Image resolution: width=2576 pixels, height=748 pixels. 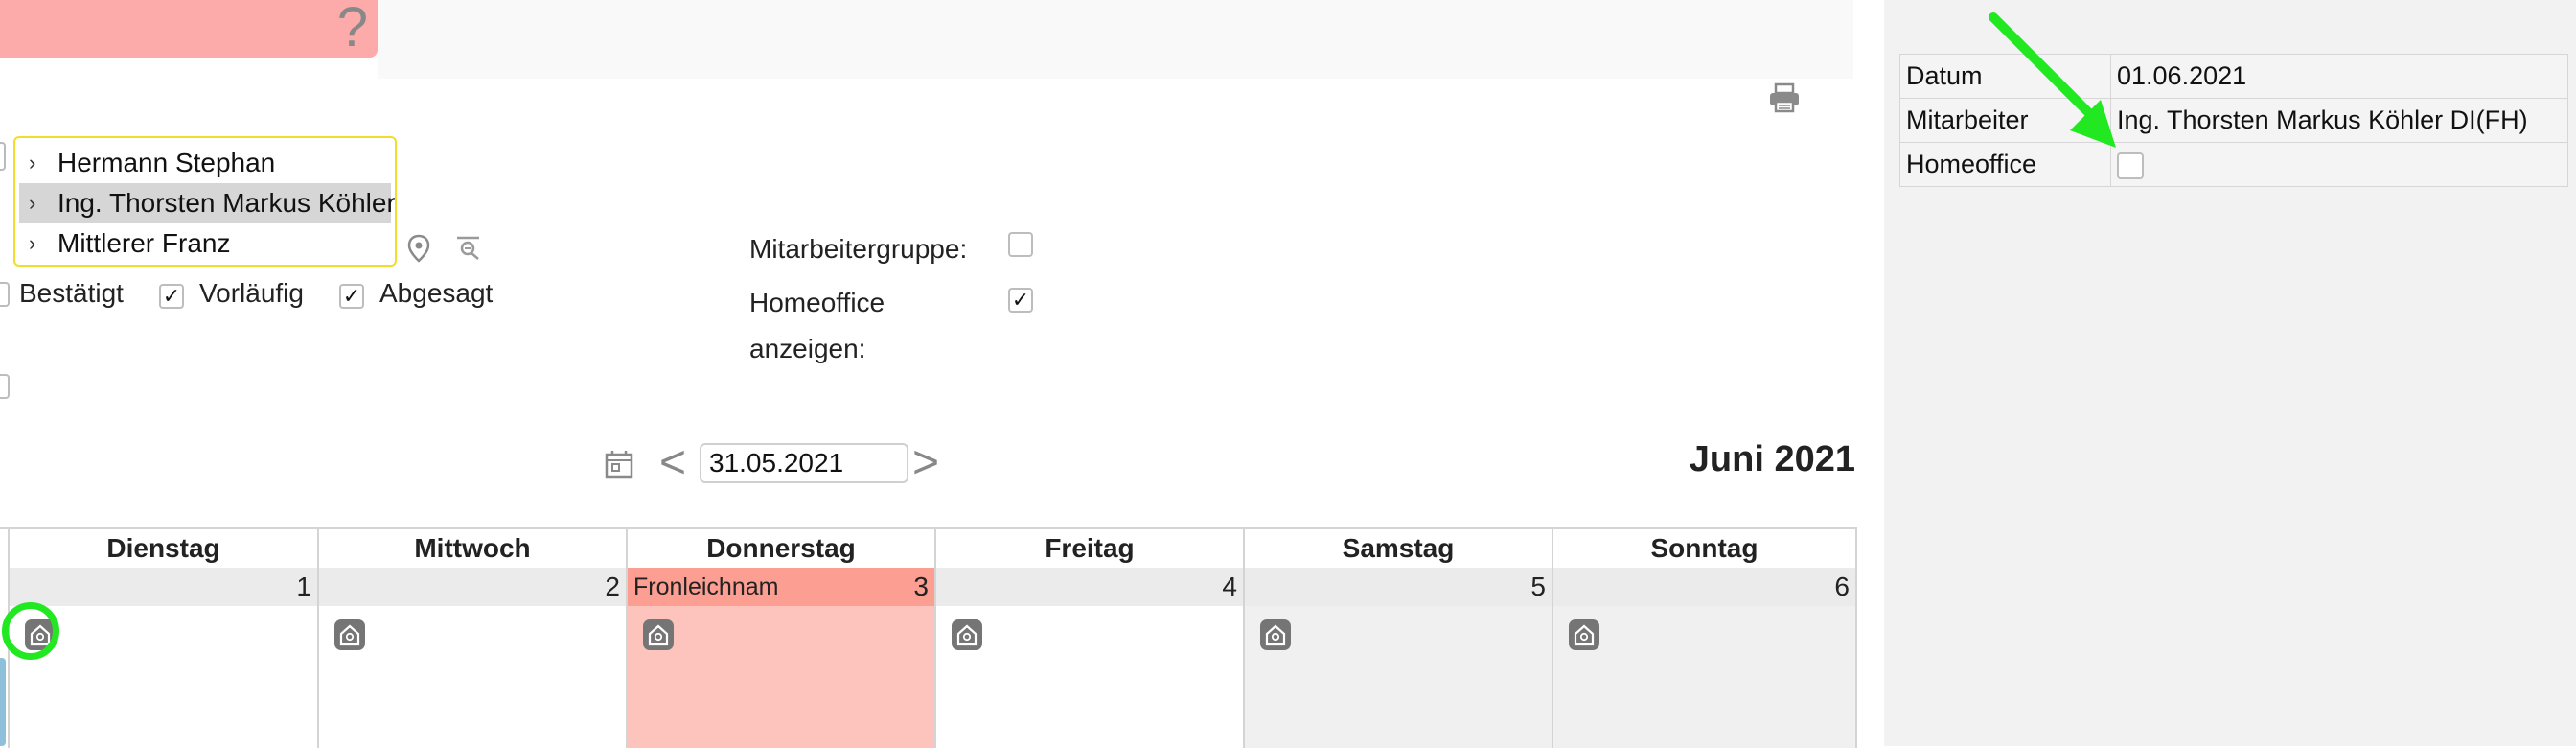 I want to click on detail-value-cell, so click(x=2339, y=164).